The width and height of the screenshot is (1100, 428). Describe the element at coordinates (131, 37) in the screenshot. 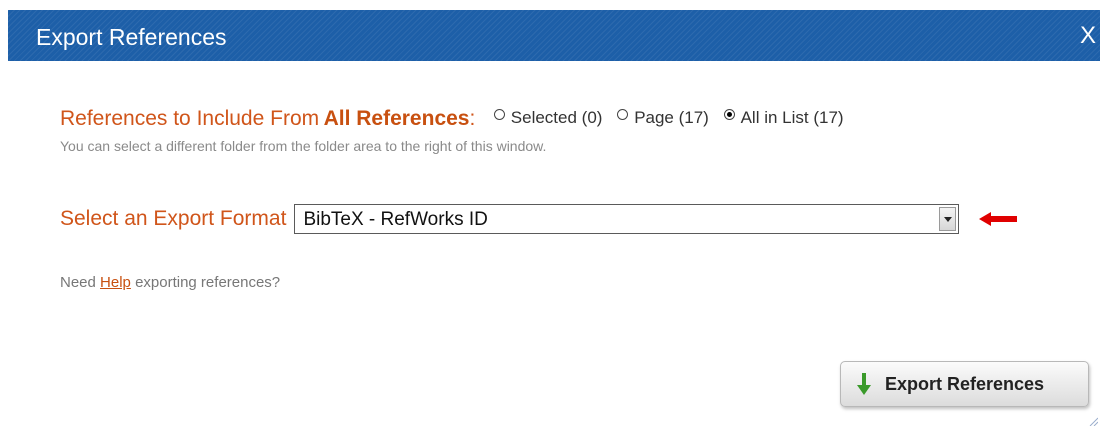

I see `dialog-title: Export References` at that location.